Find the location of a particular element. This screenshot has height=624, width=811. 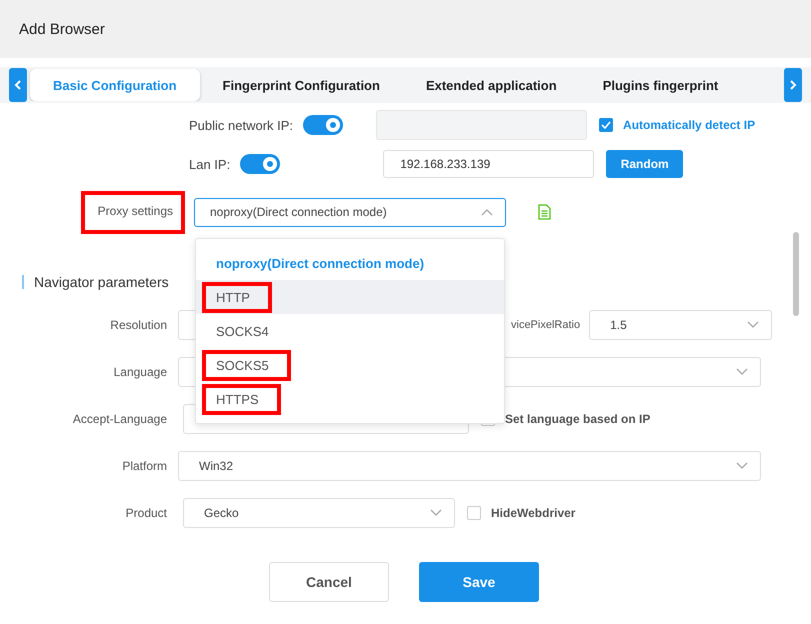

field-label: Resolution is located at coordinates (139, 325).